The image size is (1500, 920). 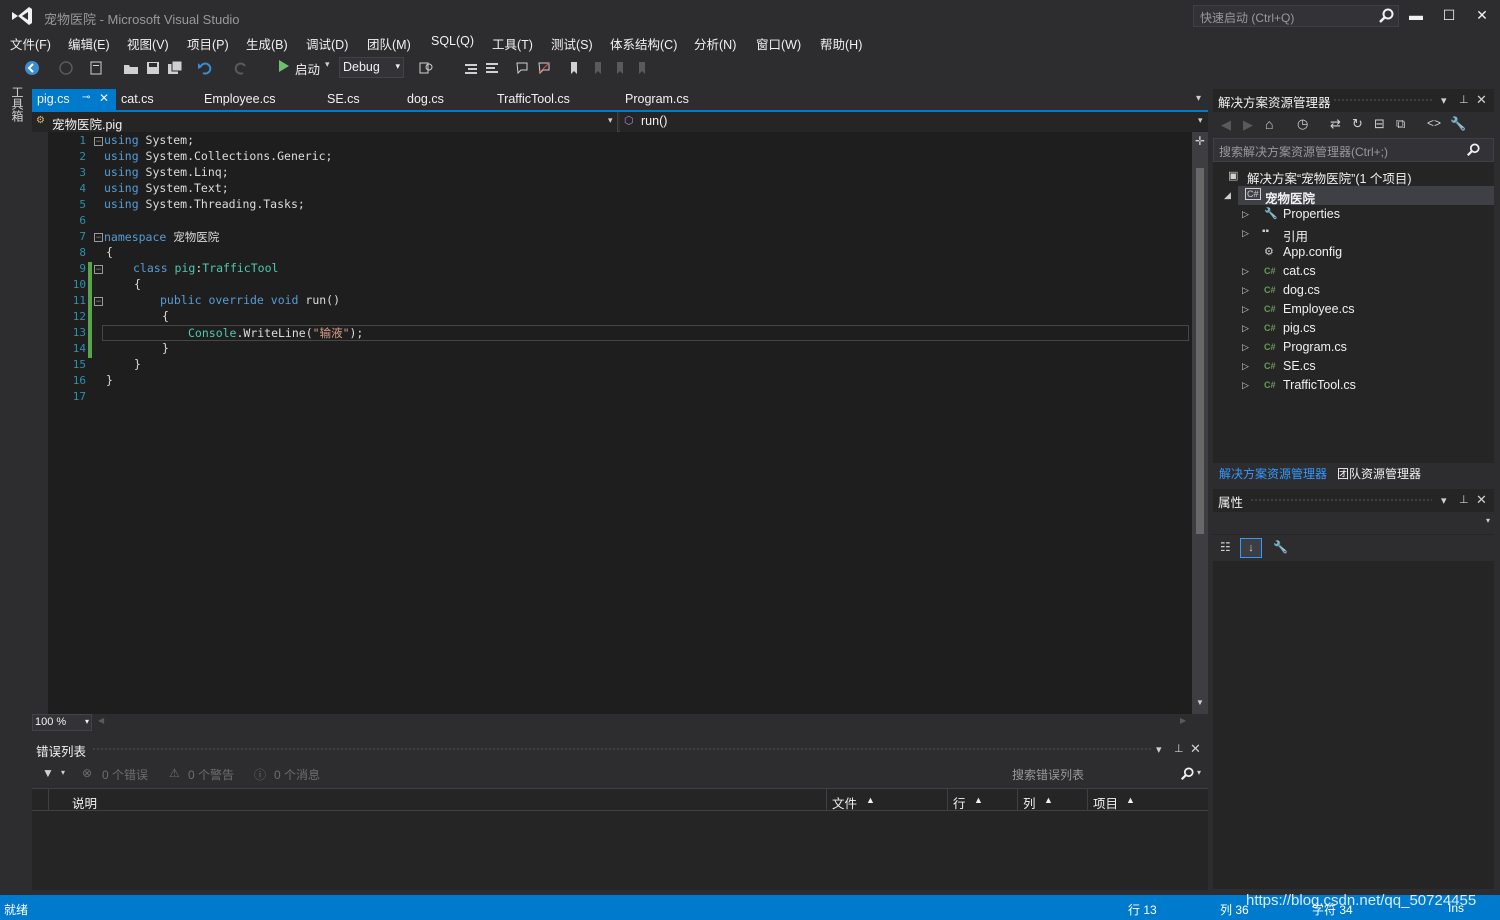 I want to click on comment-icon, so click(x=522, y=68).